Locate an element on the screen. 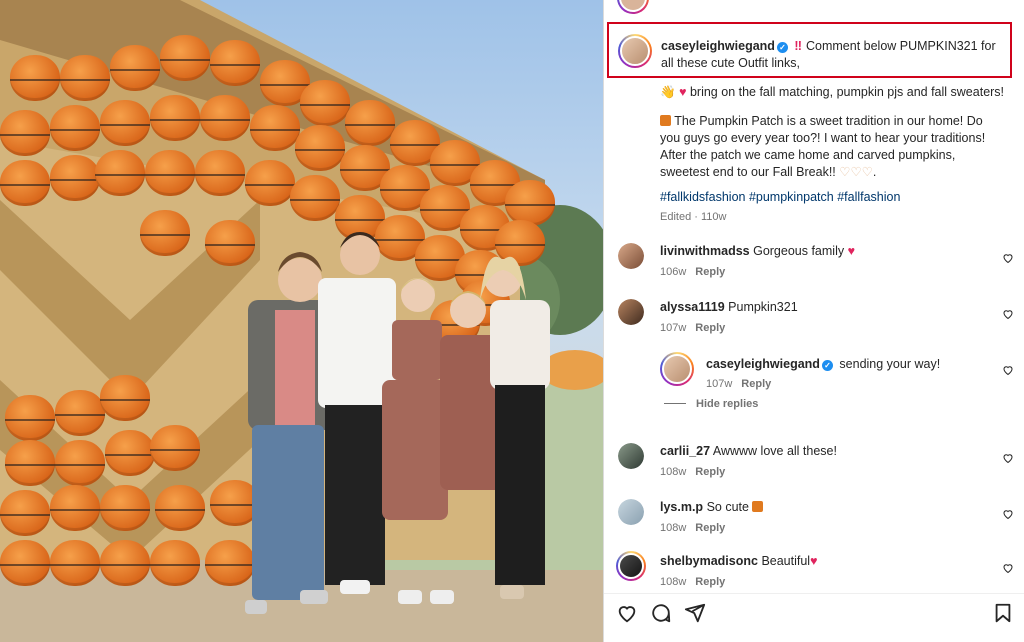  author-avatar is located at coordinates (635, 51).